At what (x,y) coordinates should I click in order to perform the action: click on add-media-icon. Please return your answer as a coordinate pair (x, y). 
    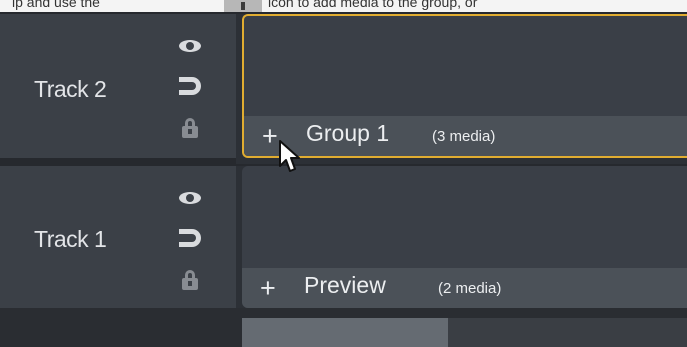
    Looking at the image, I should click on (243, 6).